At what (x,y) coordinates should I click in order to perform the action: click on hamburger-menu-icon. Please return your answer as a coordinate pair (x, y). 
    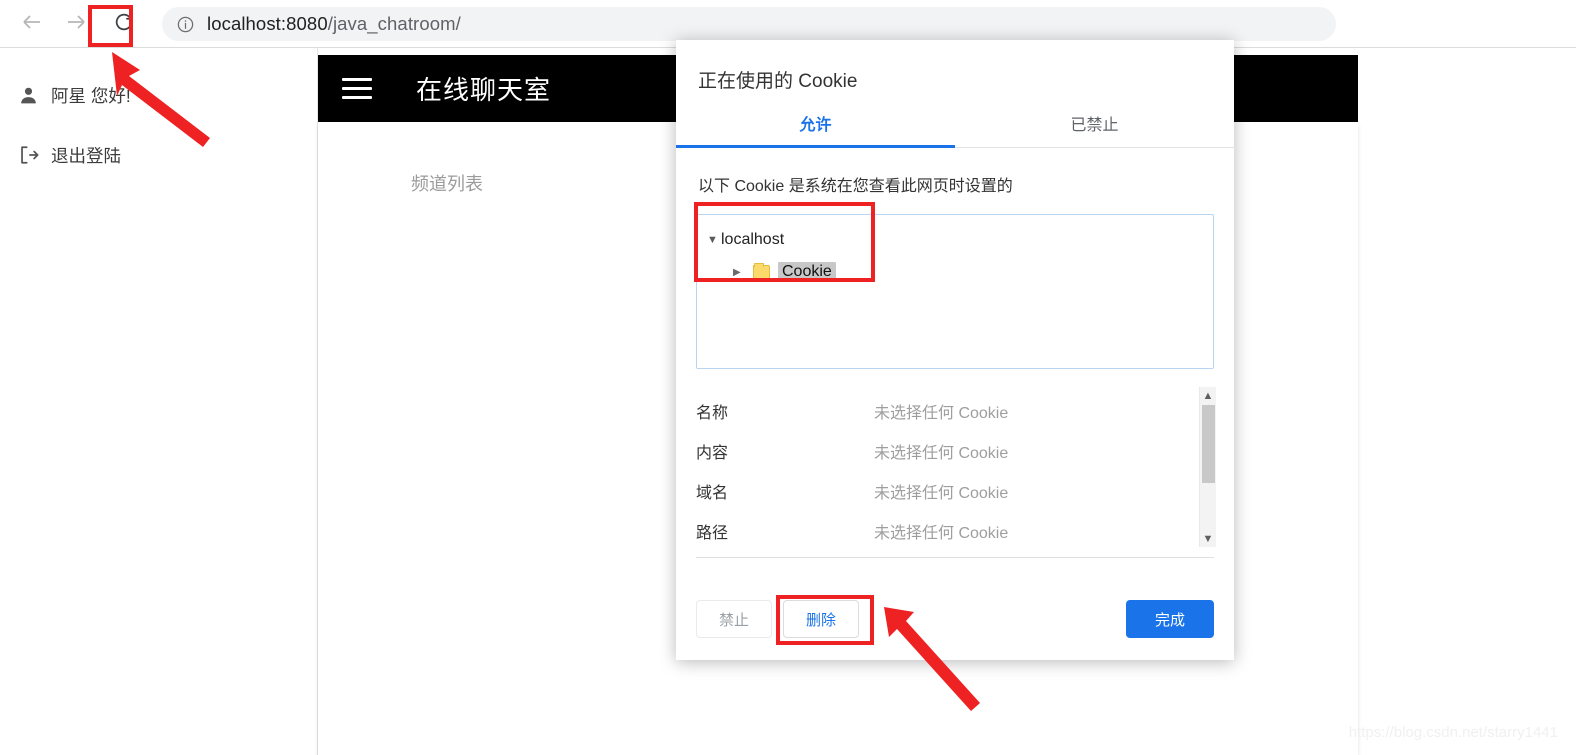
    Looking at the image, I should click on (357, 88).